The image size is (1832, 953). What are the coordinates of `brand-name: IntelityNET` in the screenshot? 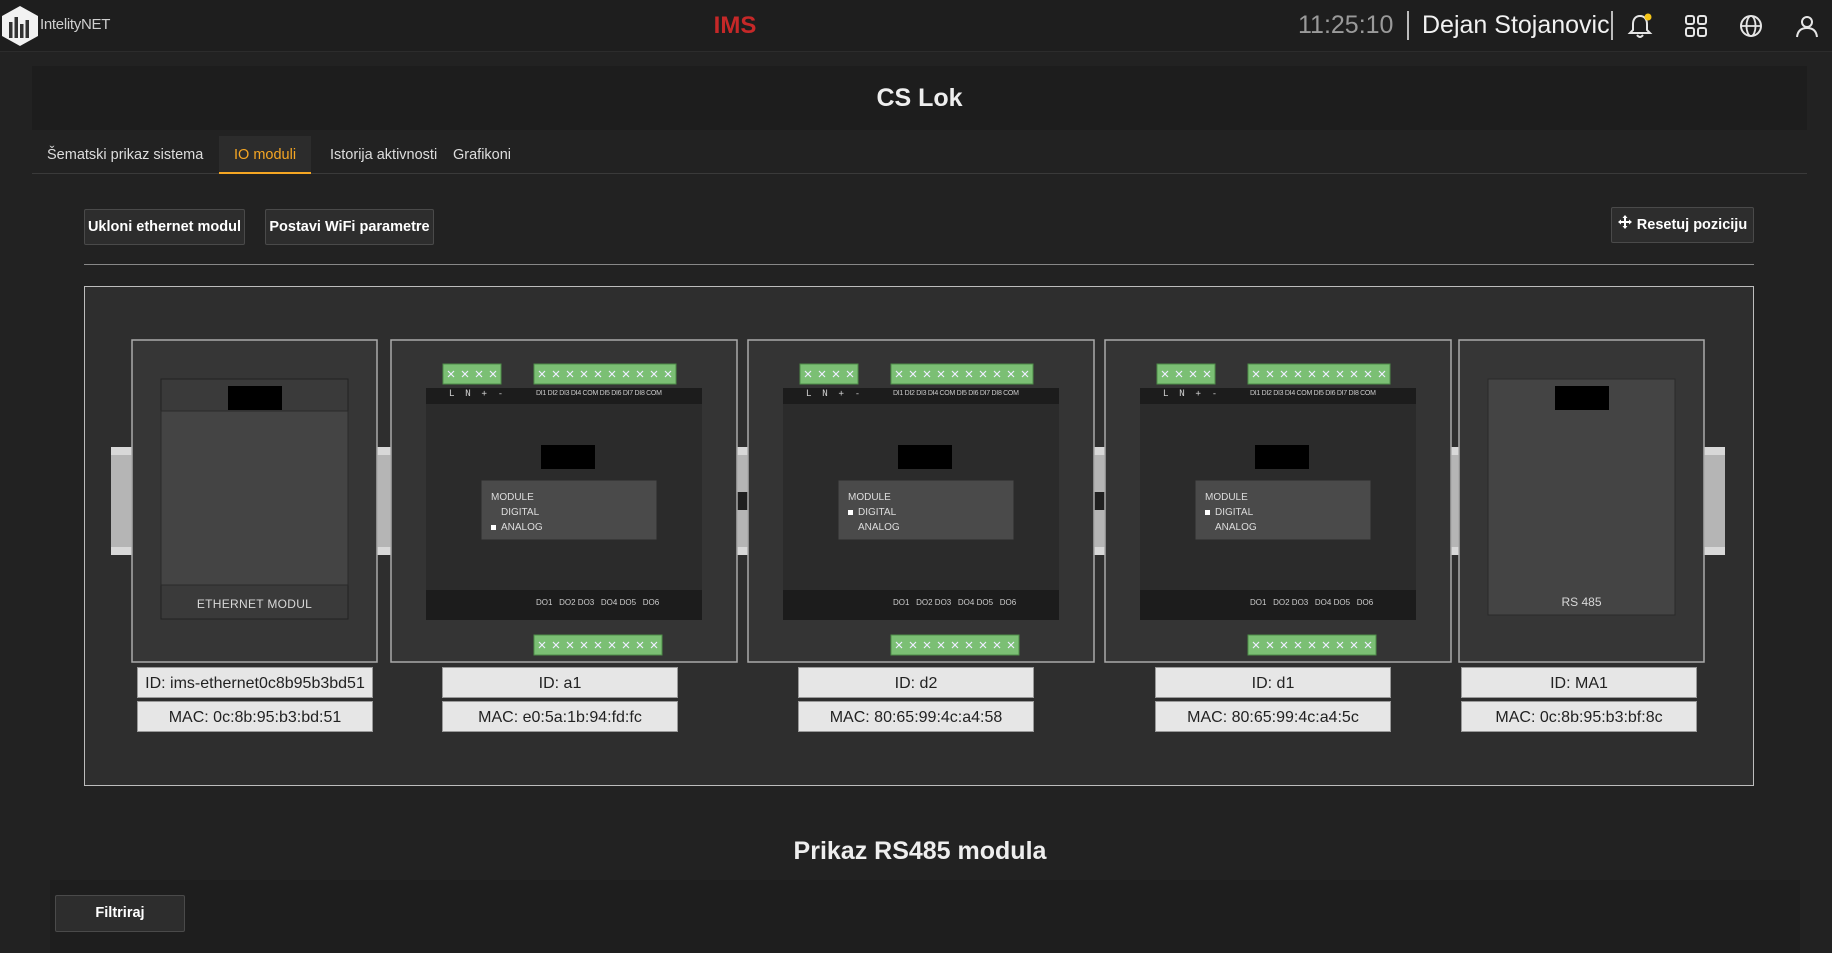 It's located at (75, 24).